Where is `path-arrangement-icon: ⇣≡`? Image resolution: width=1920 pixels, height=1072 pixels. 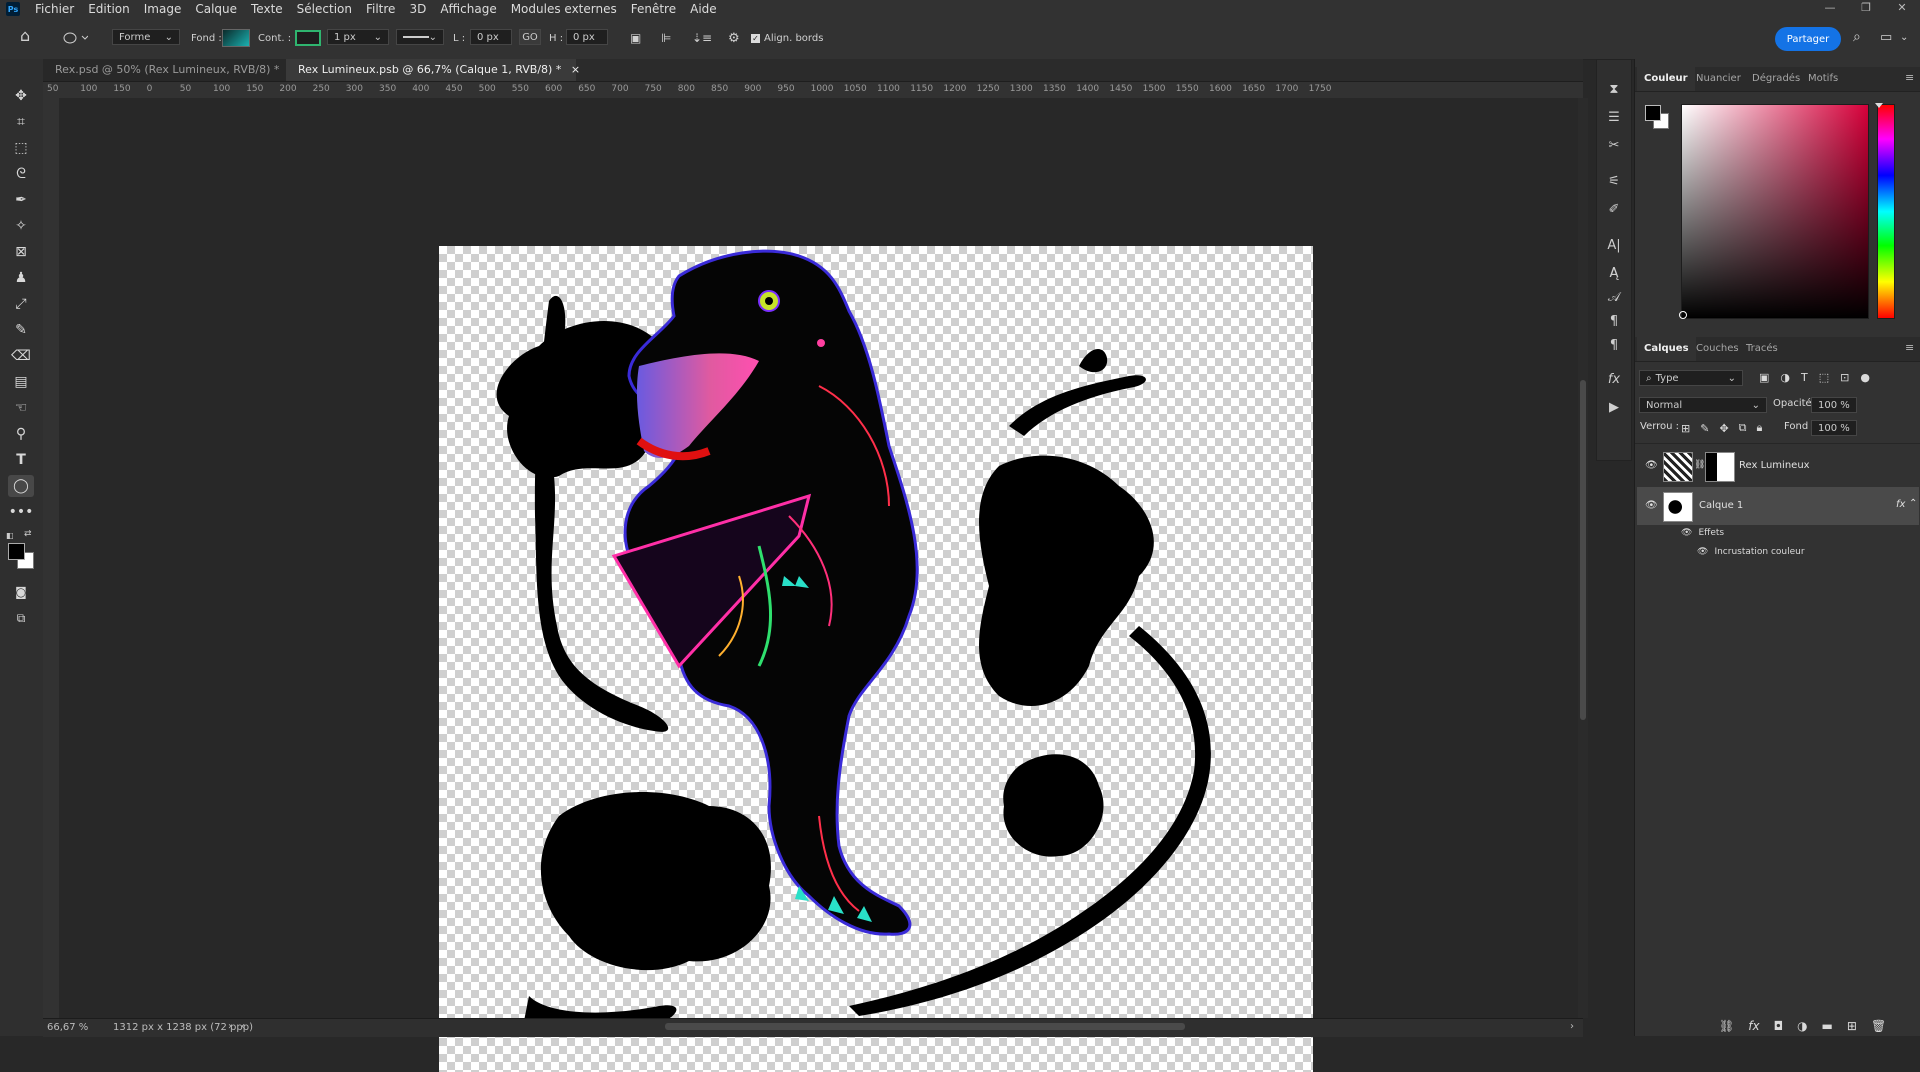 path-arrangement-icon: ⇣≡ is located at coordinates (702, 38).